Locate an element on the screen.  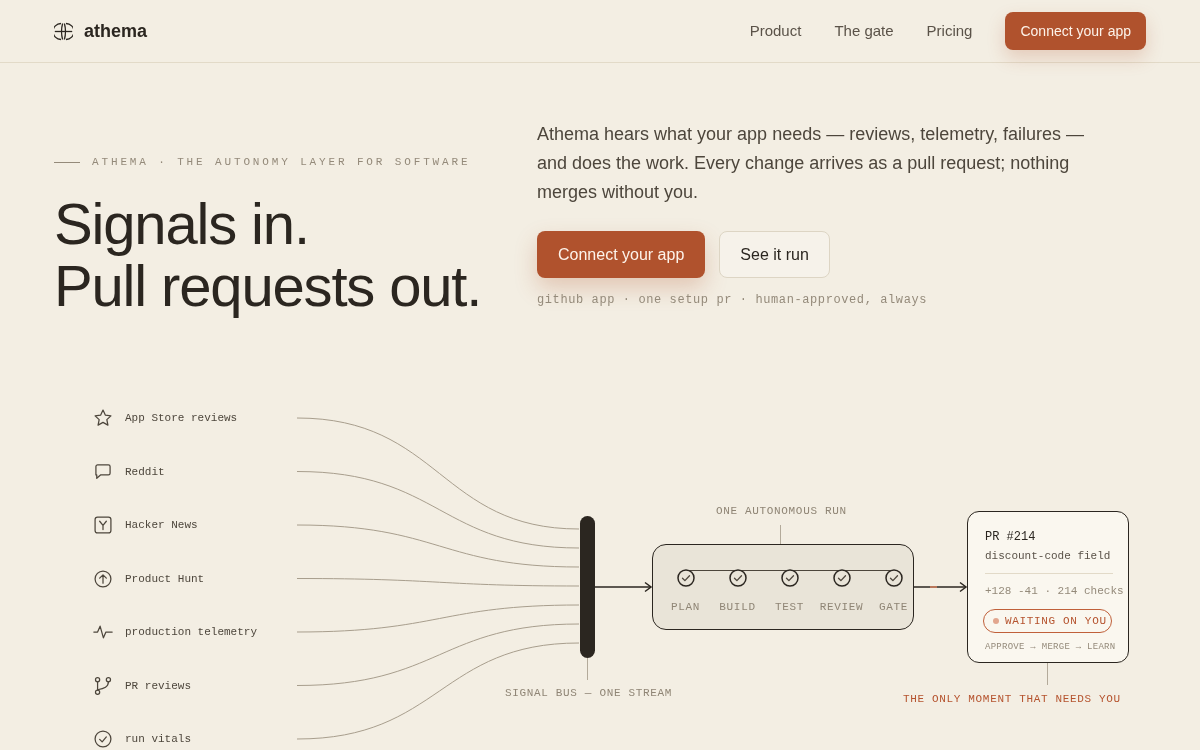
nav-link: Product is located at coordinates (775, 31).